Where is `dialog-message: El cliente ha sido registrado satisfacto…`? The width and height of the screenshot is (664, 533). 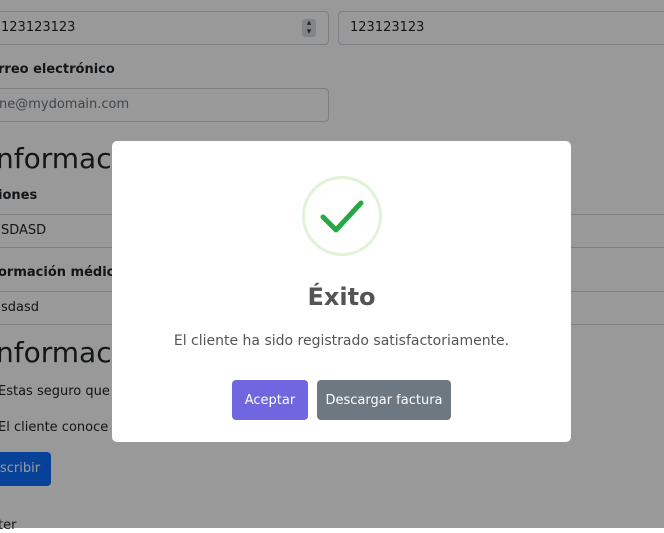 dialog-message: El cliente ha sido registrado satisfacto… is located at coordinates (341, 341).